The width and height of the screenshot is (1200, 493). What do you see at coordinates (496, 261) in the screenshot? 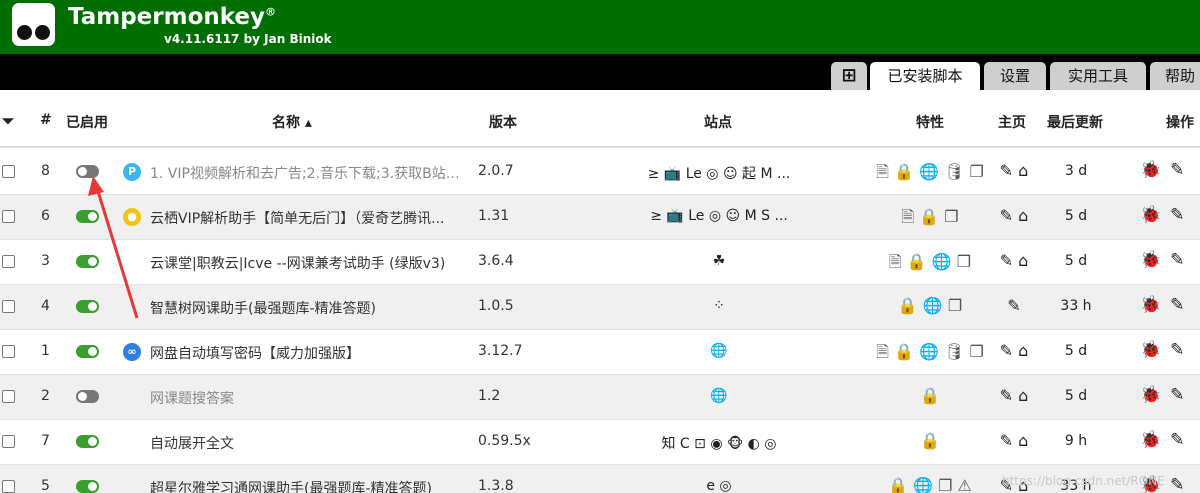
I see `script-version: 3.6.4` at bounding box center [496, 261].